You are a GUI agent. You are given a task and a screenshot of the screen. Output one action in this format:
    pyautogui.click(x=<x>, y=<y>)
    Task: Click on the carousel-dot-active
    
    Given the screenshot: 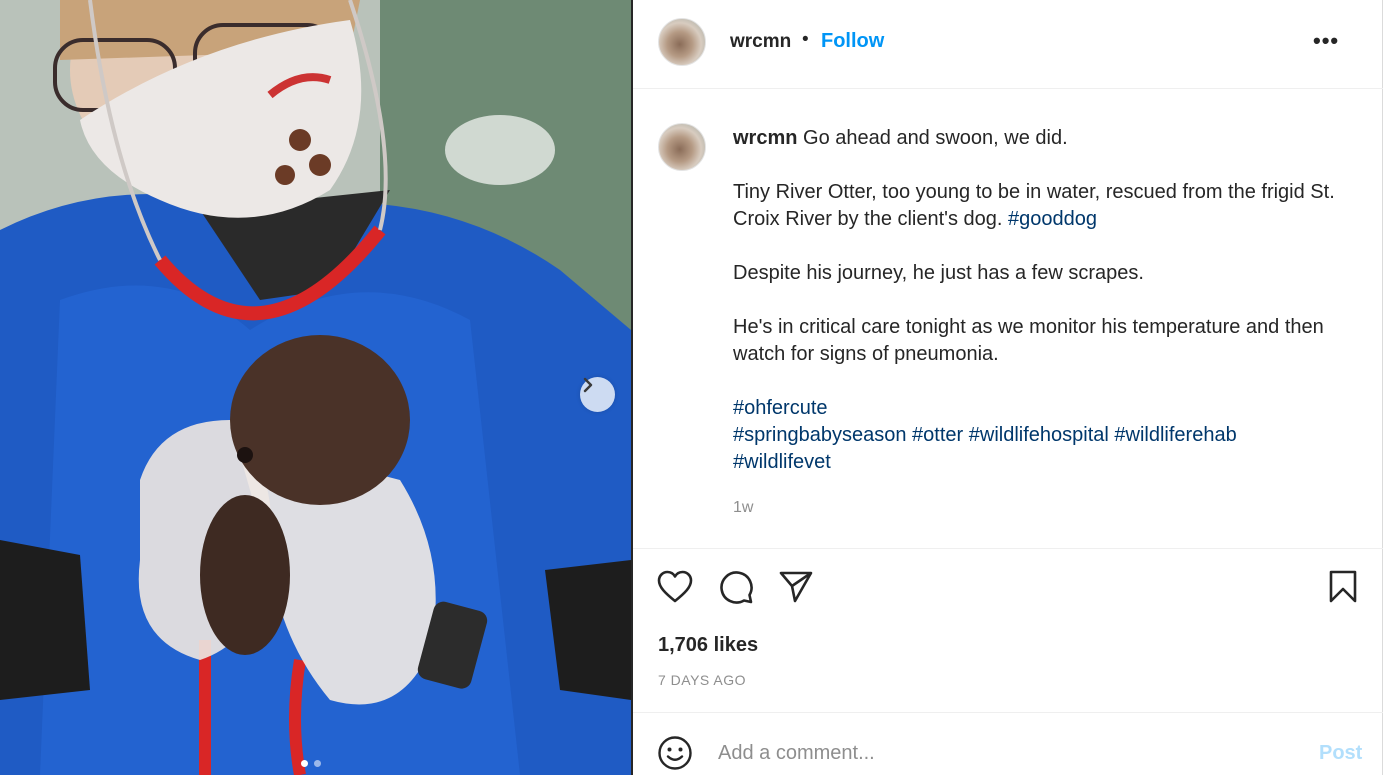 What is the action you would take?
    pyautogui.click(x=304, y=763)
    